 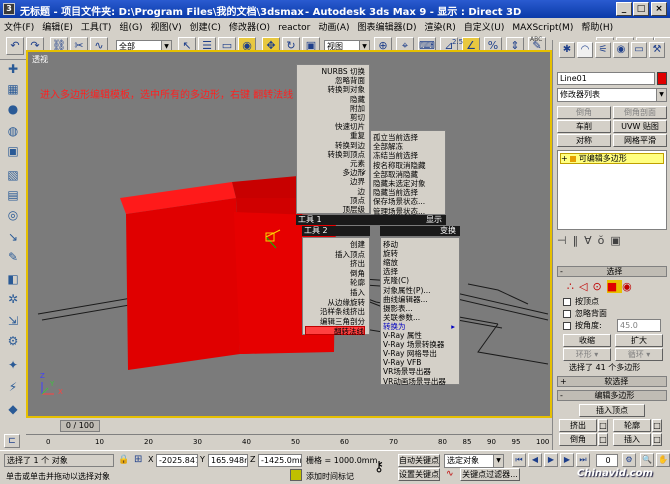 What do you see at coordinates (606, 78) in the screenshot?
I see `object-name-field: Line01` at bounding box center [606, 78].